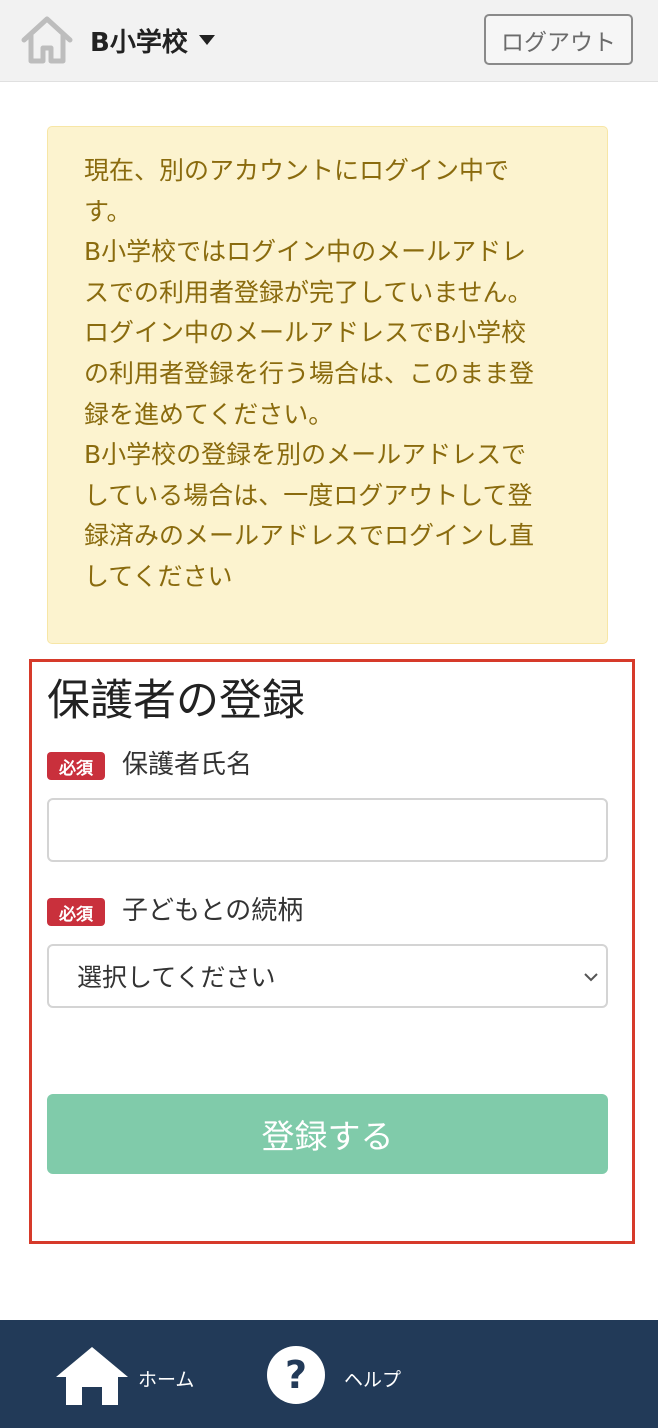  Describe the element at coordinates (108, 211) in the screenshot. I see `alert-line: す。` at that location.